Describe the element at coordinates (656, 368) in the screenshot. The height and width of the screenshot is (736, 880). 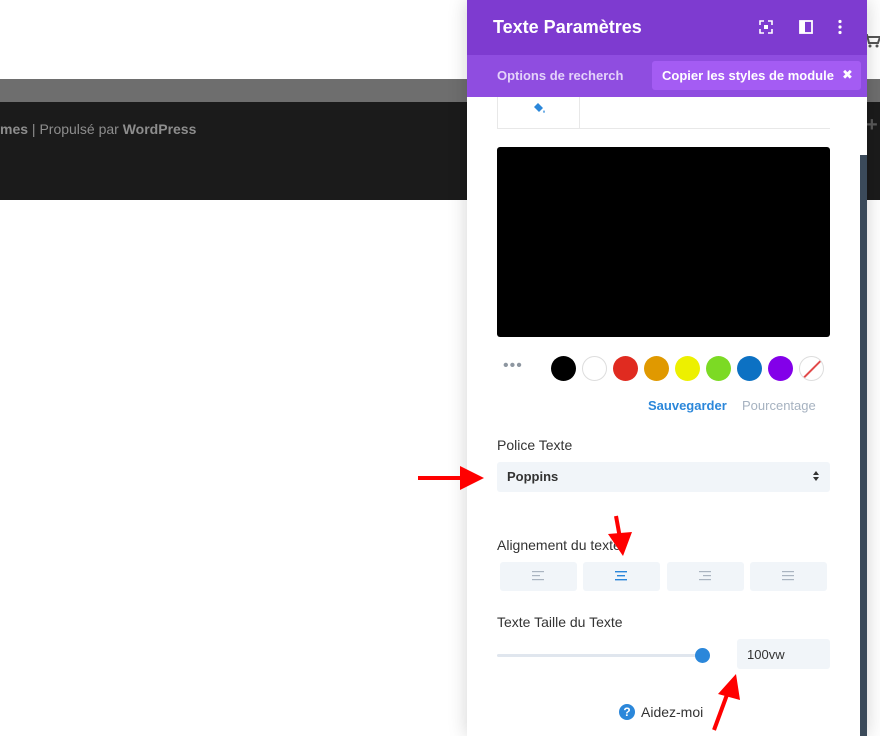
I see `color-swatch-orange` at that location.